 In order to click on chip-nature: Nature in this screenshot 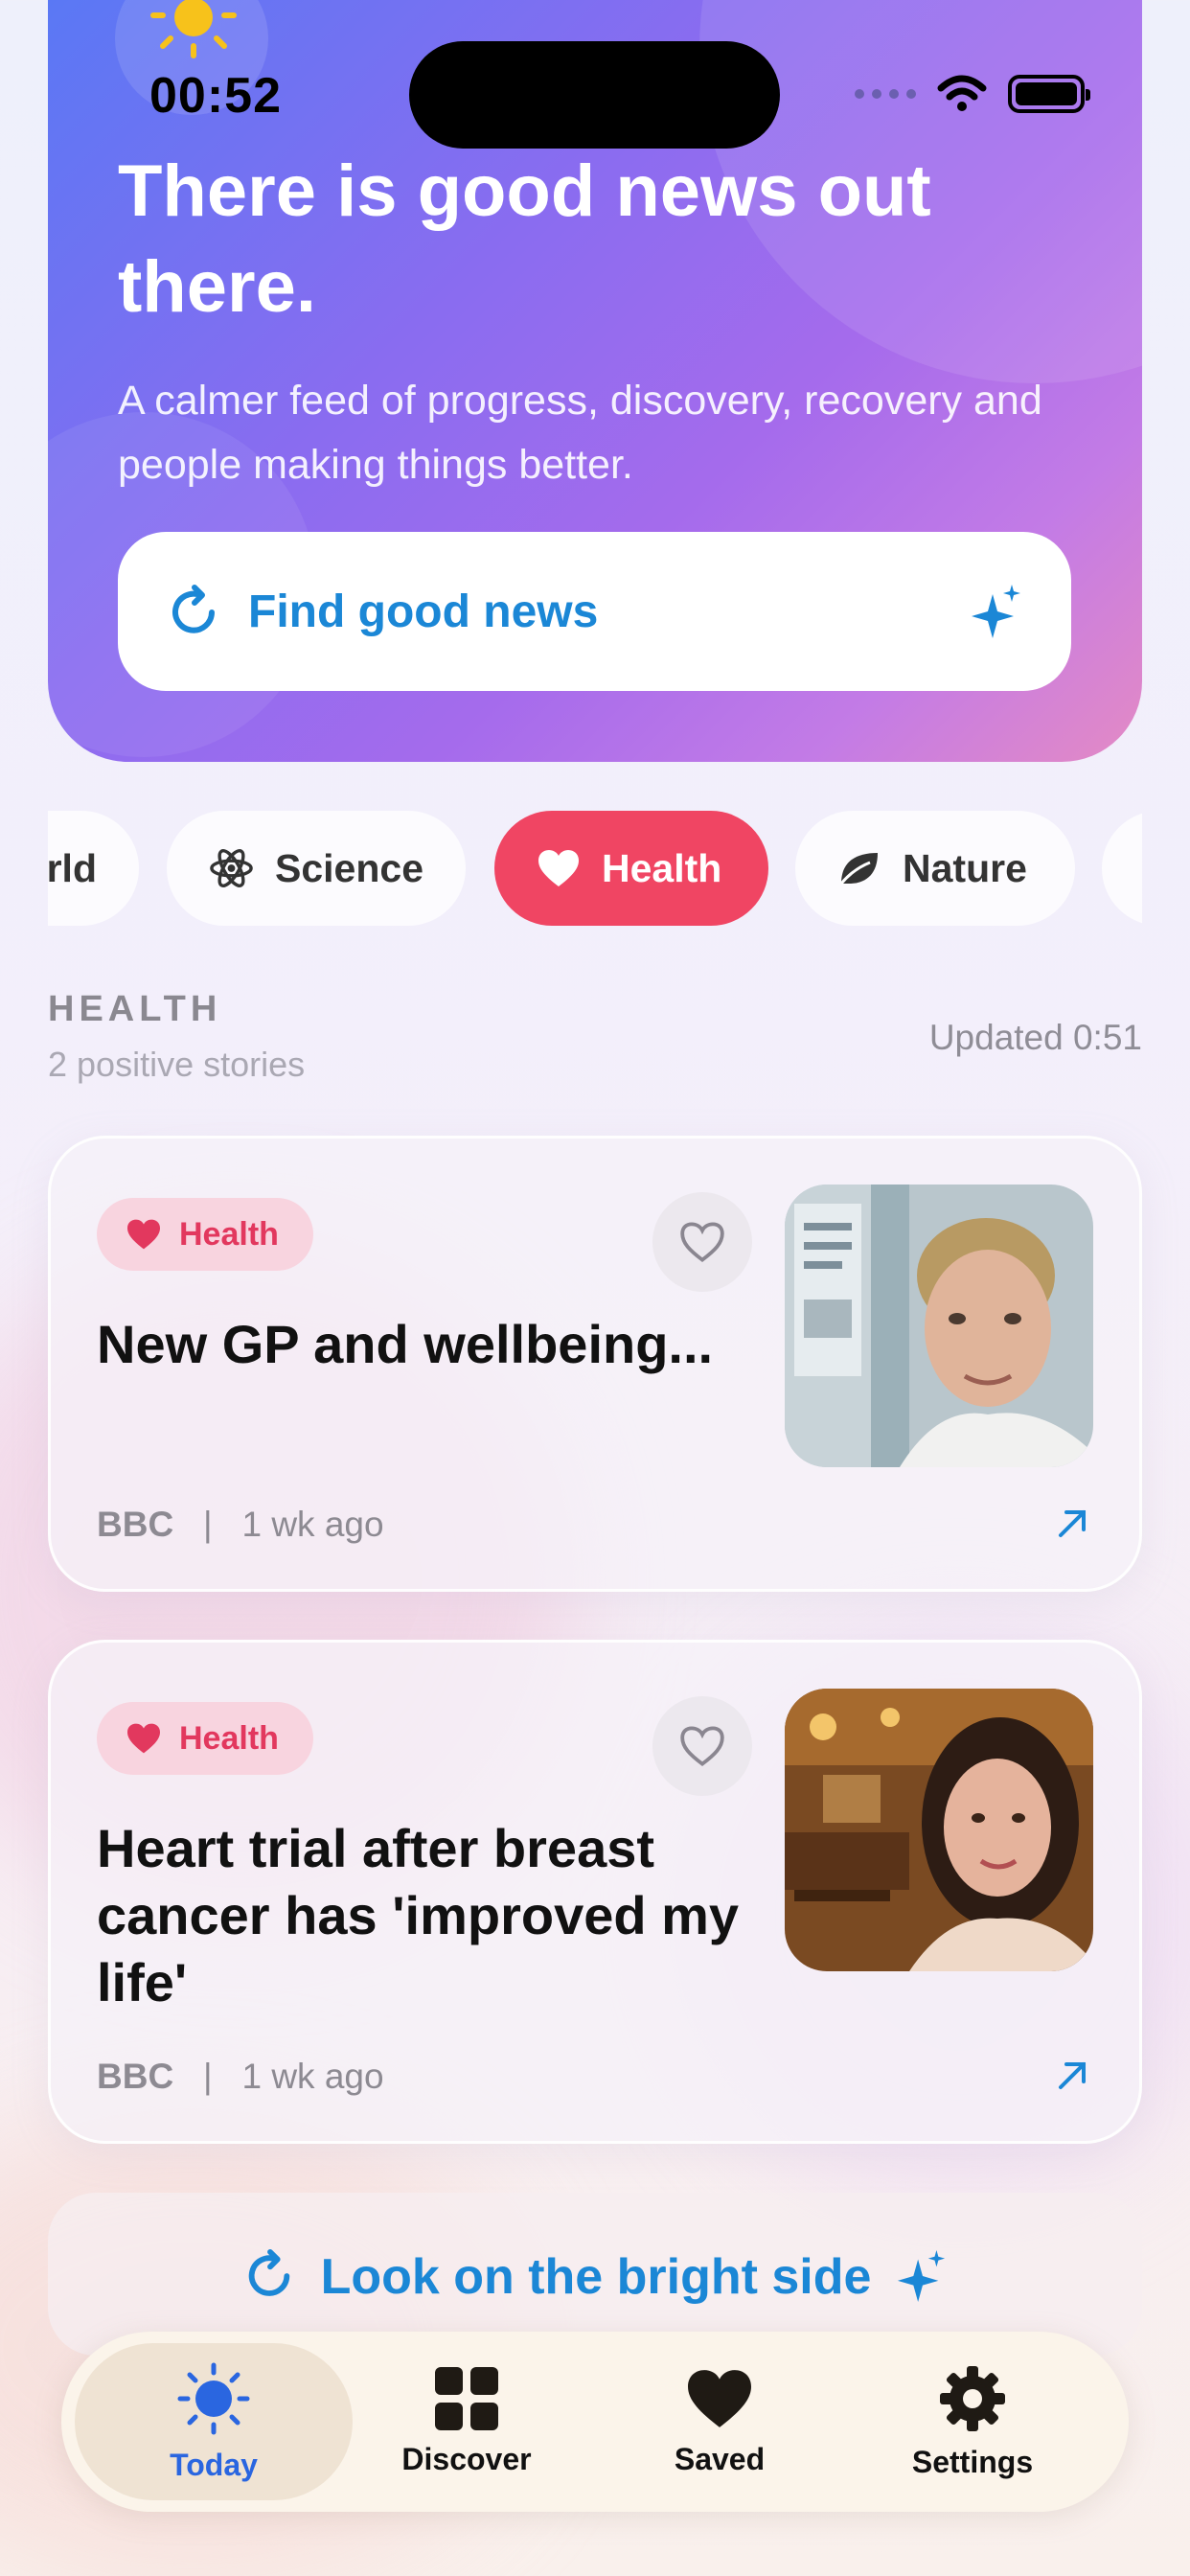, I will do `click(935, 868)`.